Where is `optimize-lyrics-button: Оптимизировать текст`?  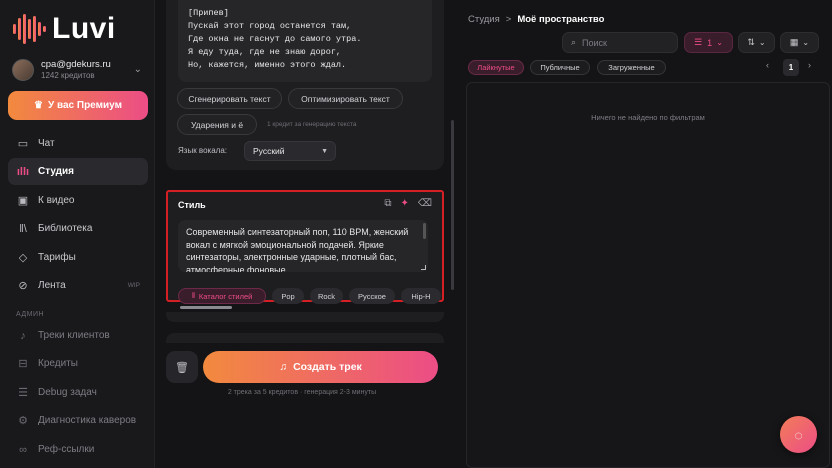 optimize-lyrics-button: Оптимизировать текст is located at coordinates (345, 98).